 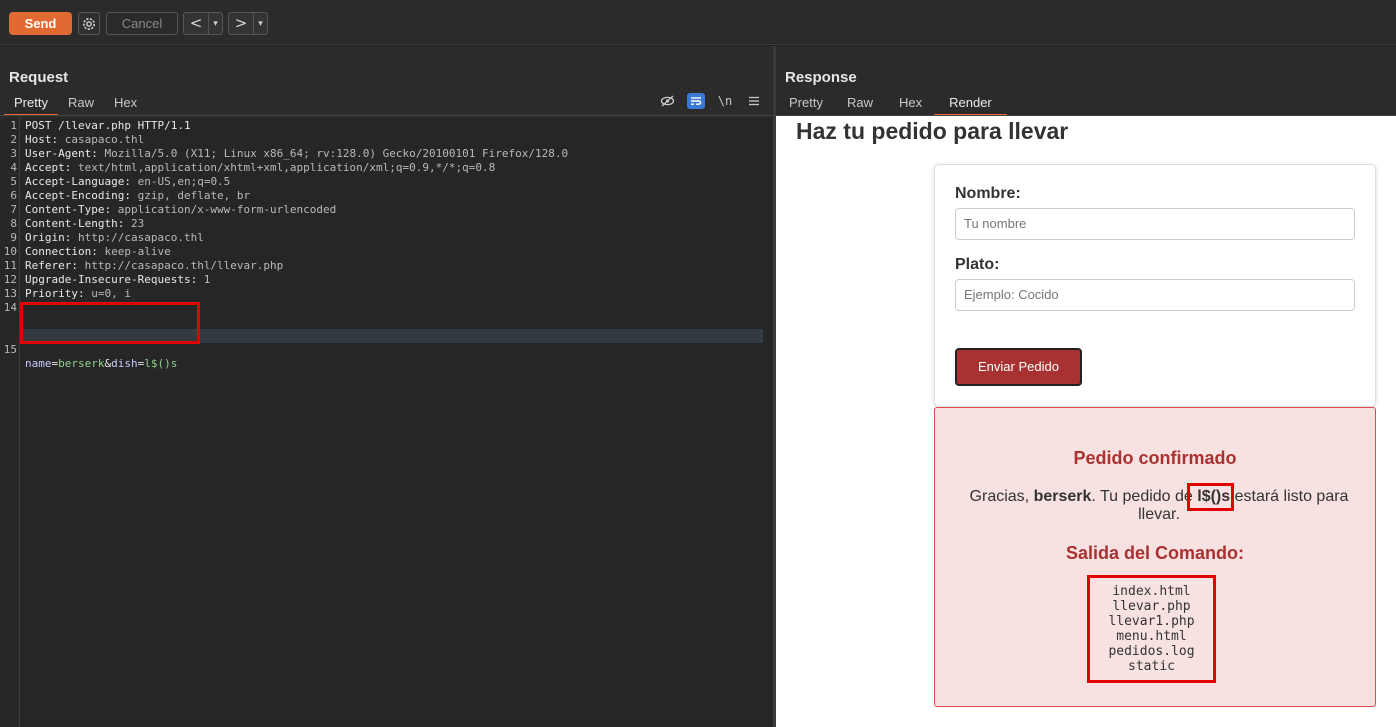 I want to click on request-line: 10 Connection: keep-alive, so click(x=386, y=252).